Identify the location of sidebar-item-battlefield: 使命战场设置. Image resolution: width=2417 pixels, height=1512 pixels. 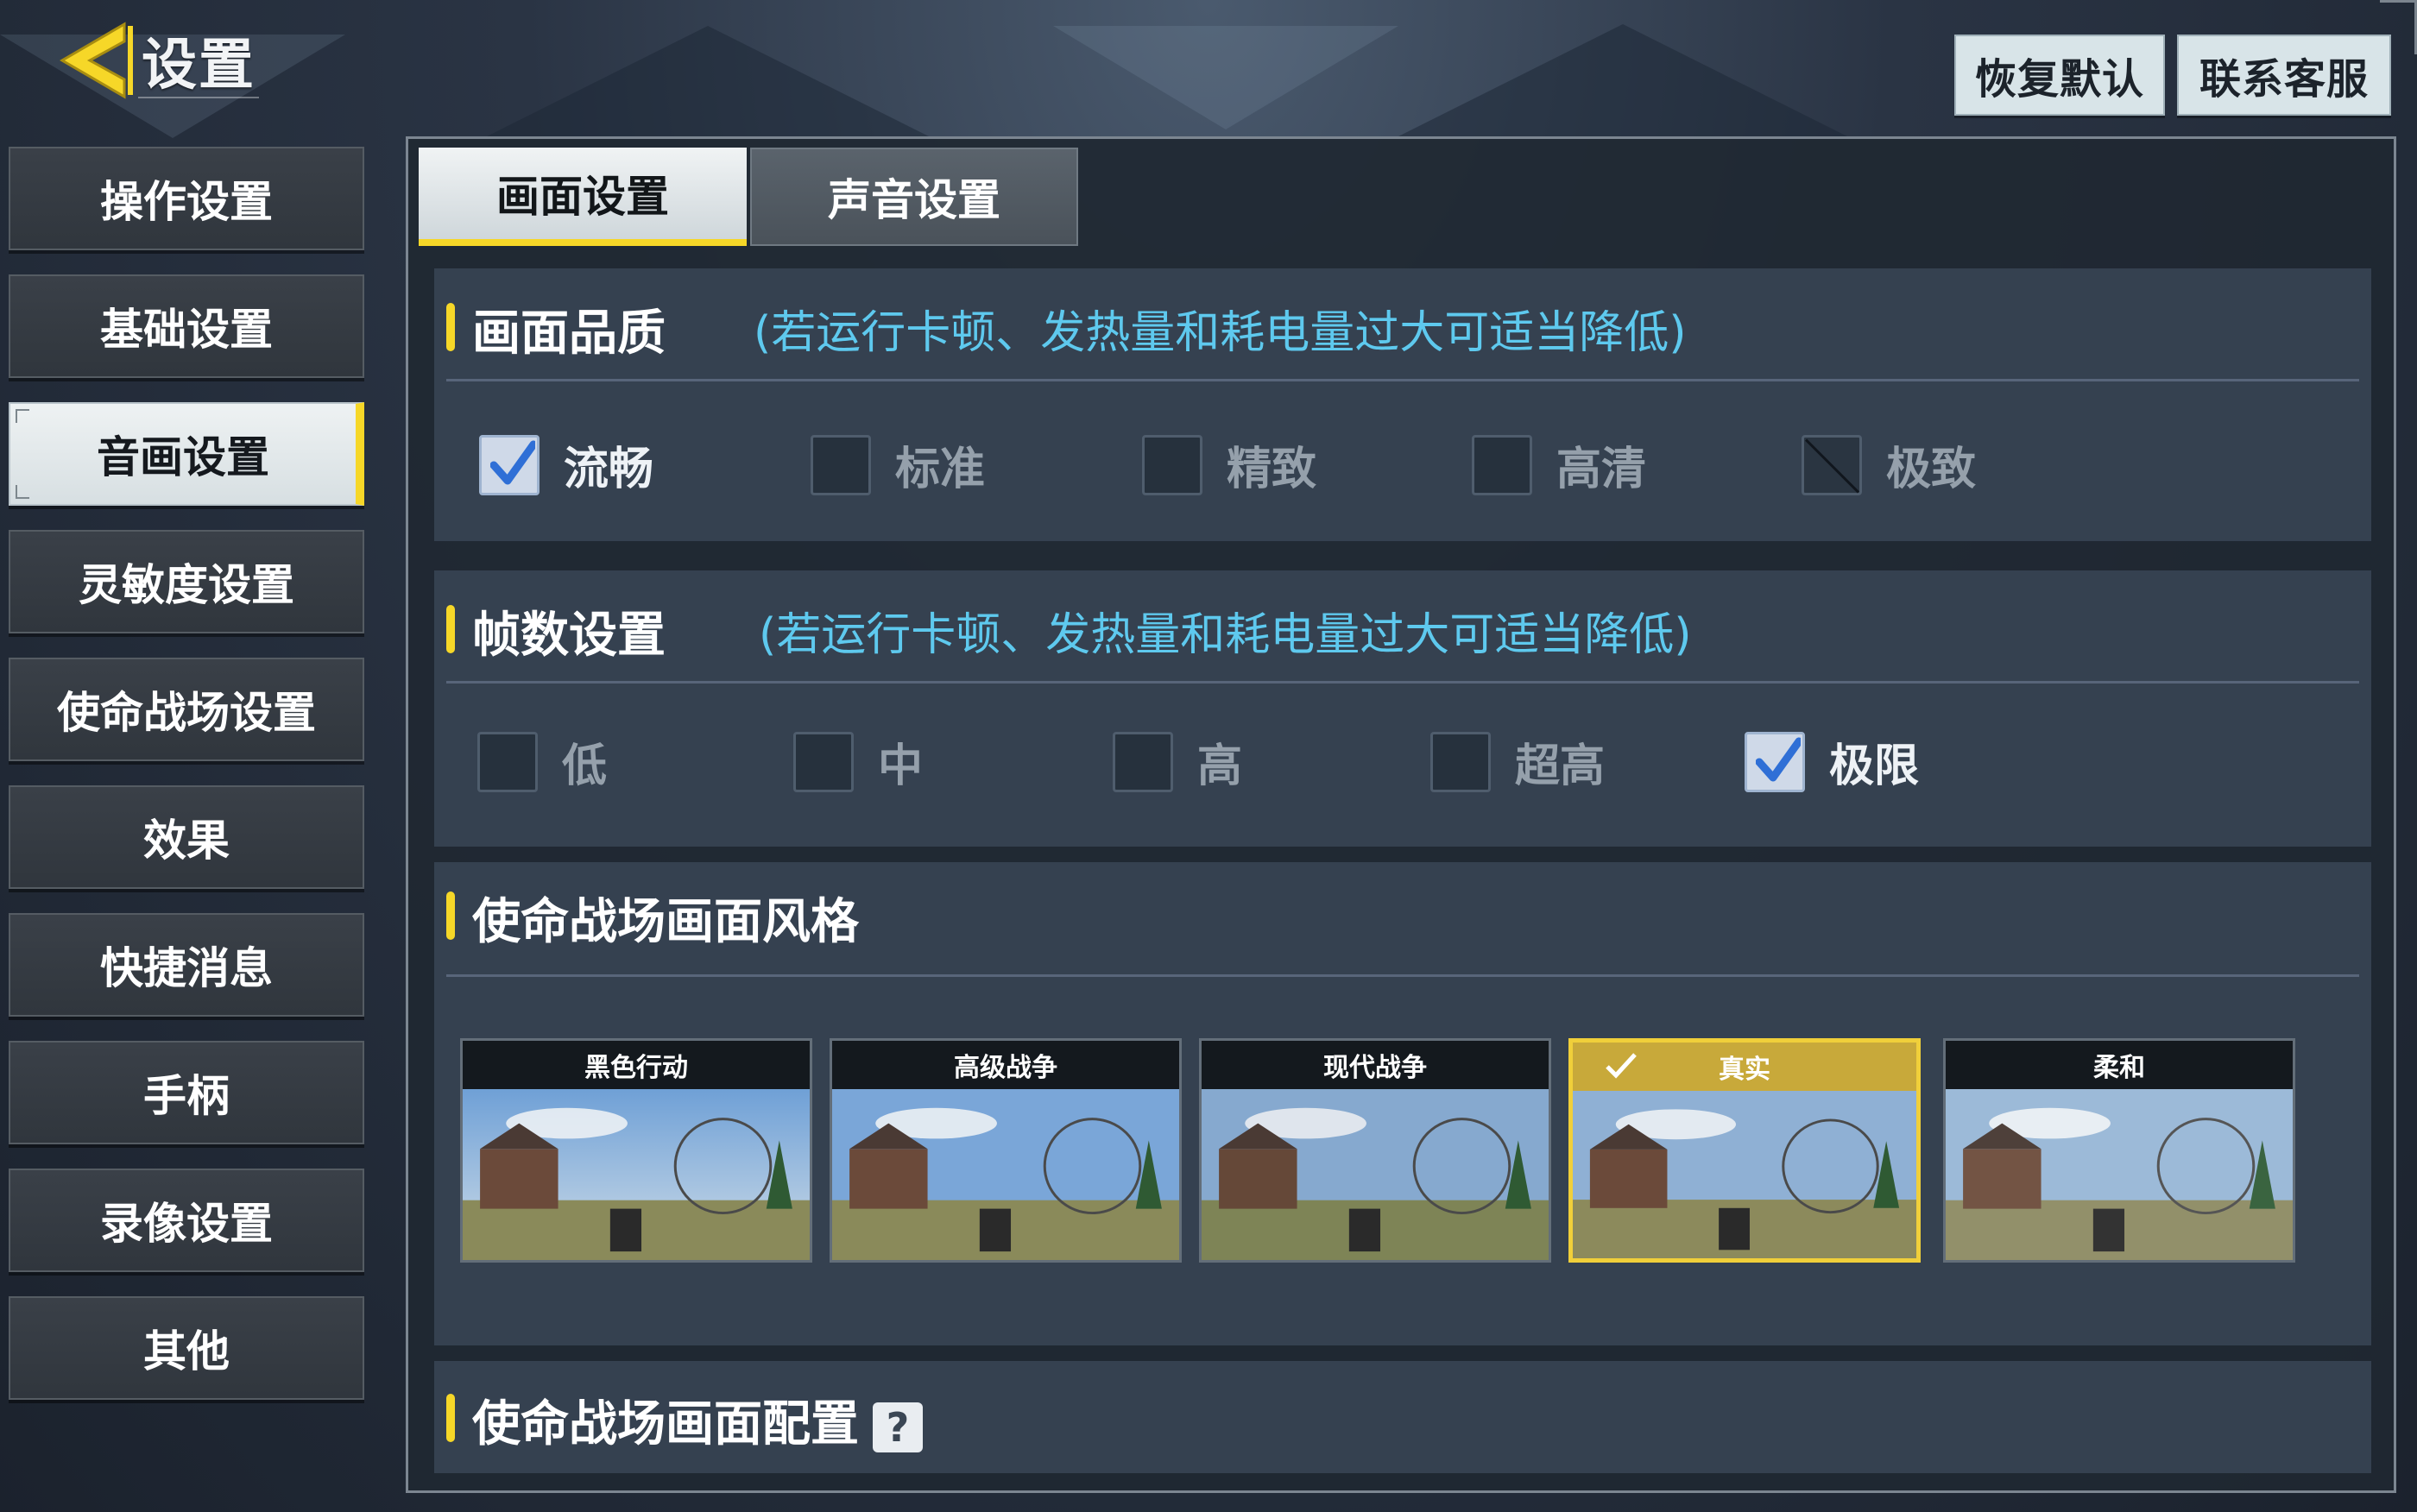
(186, 710).